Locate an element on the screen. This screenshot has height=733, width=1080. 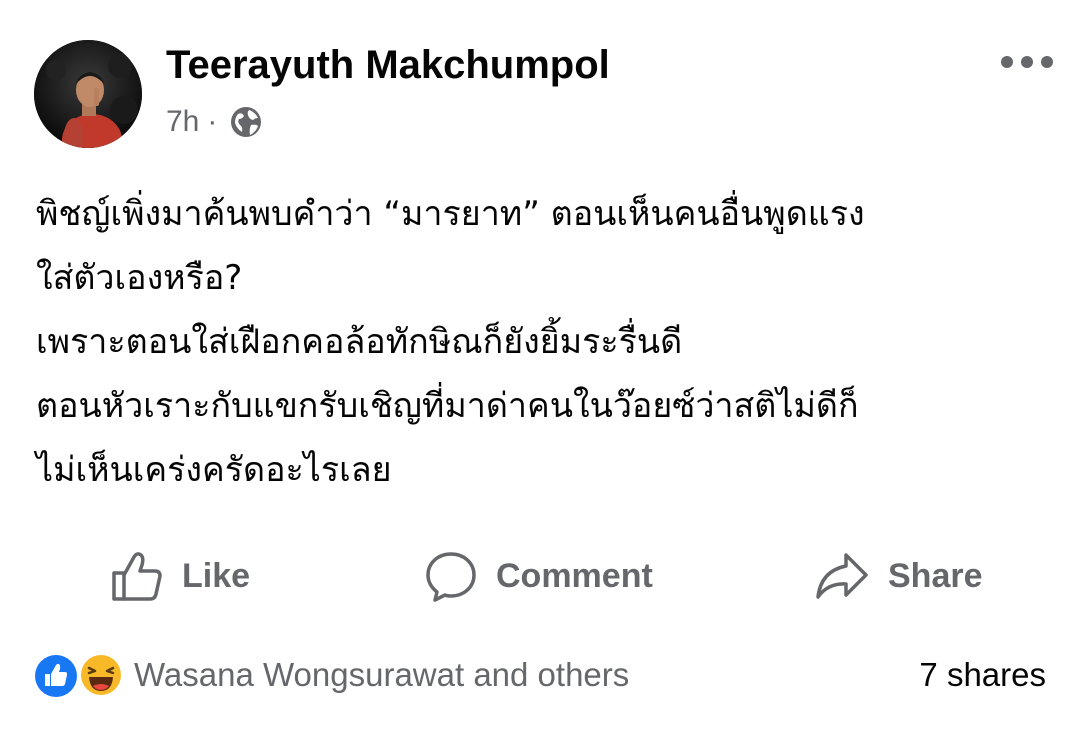
post-timestamp: 7h is located at coordinates (182, 122).